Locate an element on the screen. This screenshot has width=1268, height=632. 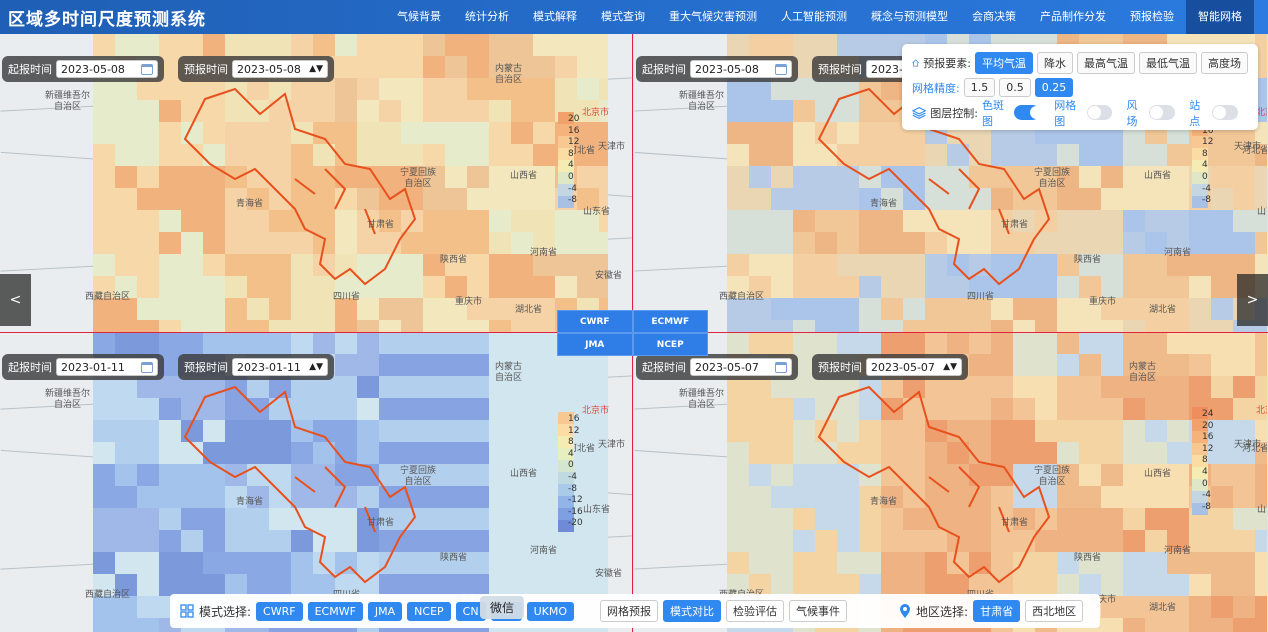
element-button: 平均气温 is located at coordinates (1004, 62).